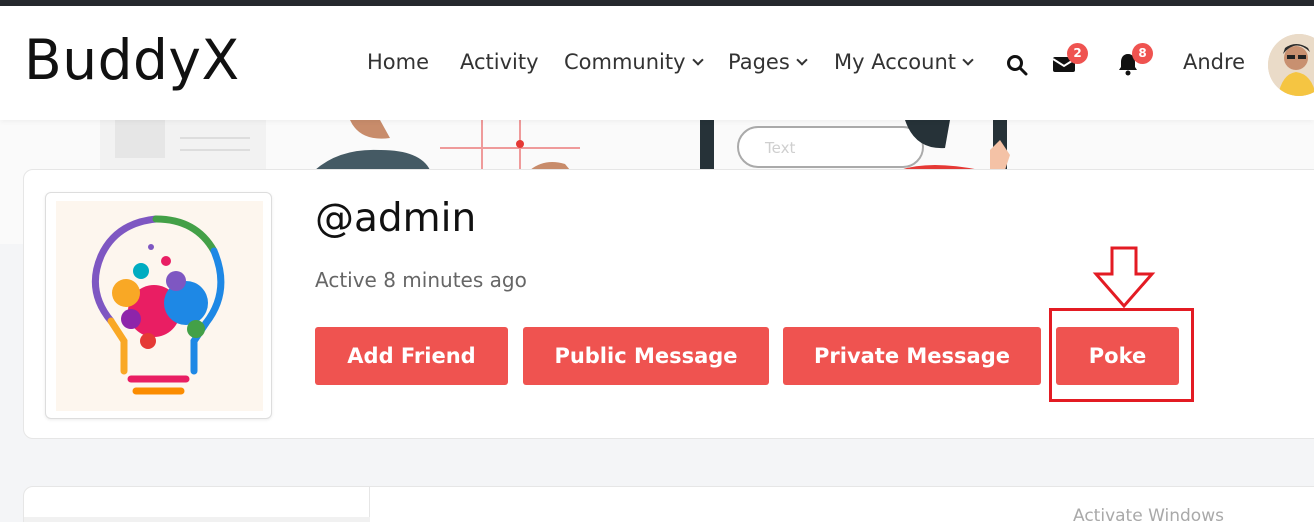 This screenshot has width=1314, height=522. I want to click on annotation-highlight-box, so click(1121, 355).